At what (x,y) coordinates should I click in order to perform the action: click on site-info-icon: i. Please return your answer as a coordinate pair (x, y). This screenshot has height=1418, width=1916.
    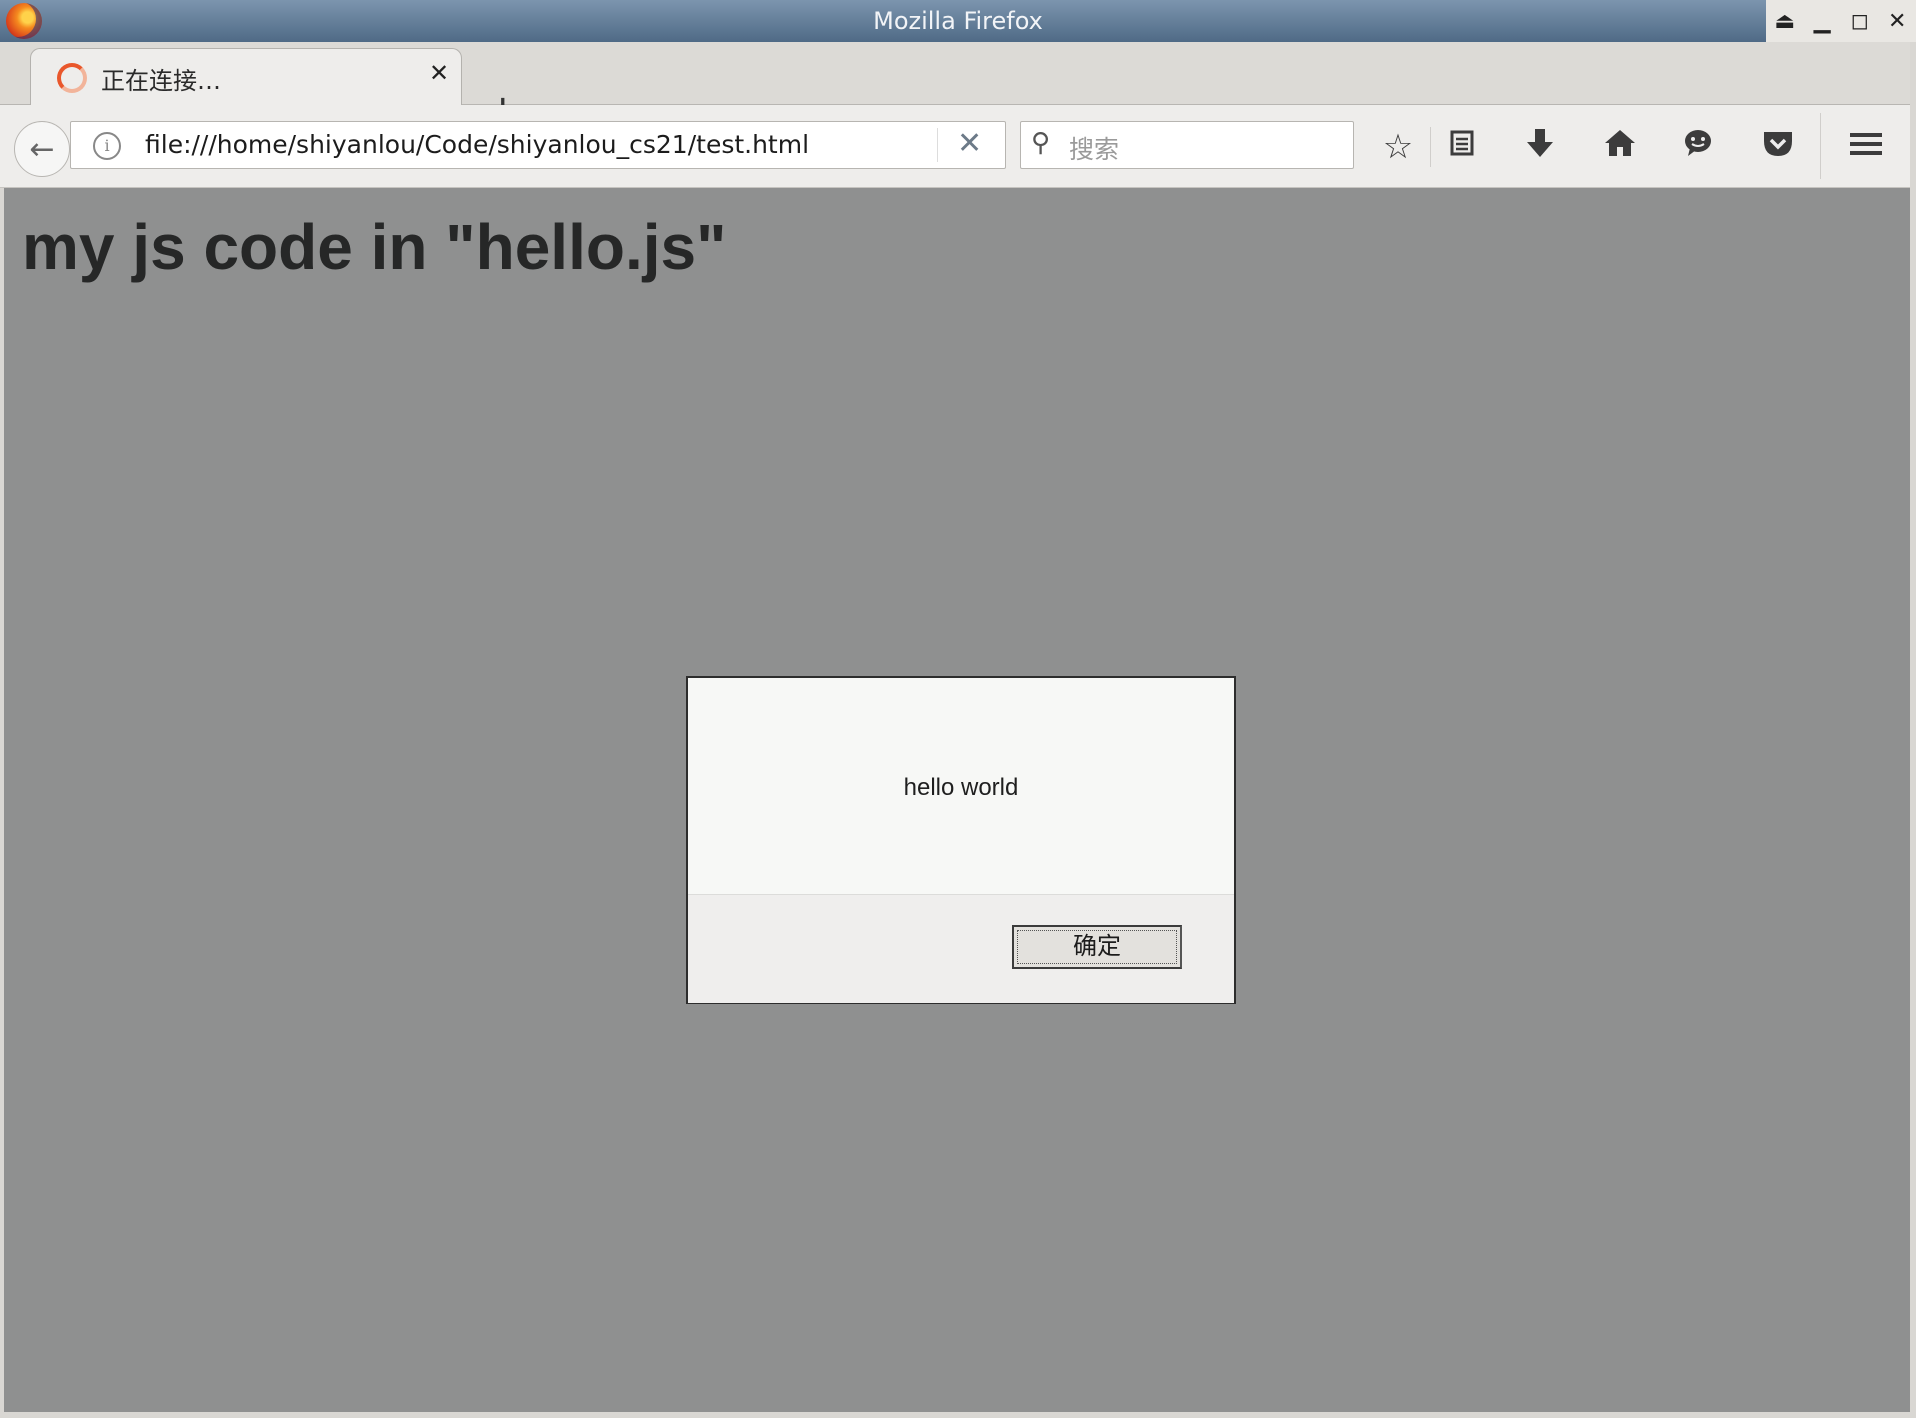
    Looking at the image, I should click on (107, 146).